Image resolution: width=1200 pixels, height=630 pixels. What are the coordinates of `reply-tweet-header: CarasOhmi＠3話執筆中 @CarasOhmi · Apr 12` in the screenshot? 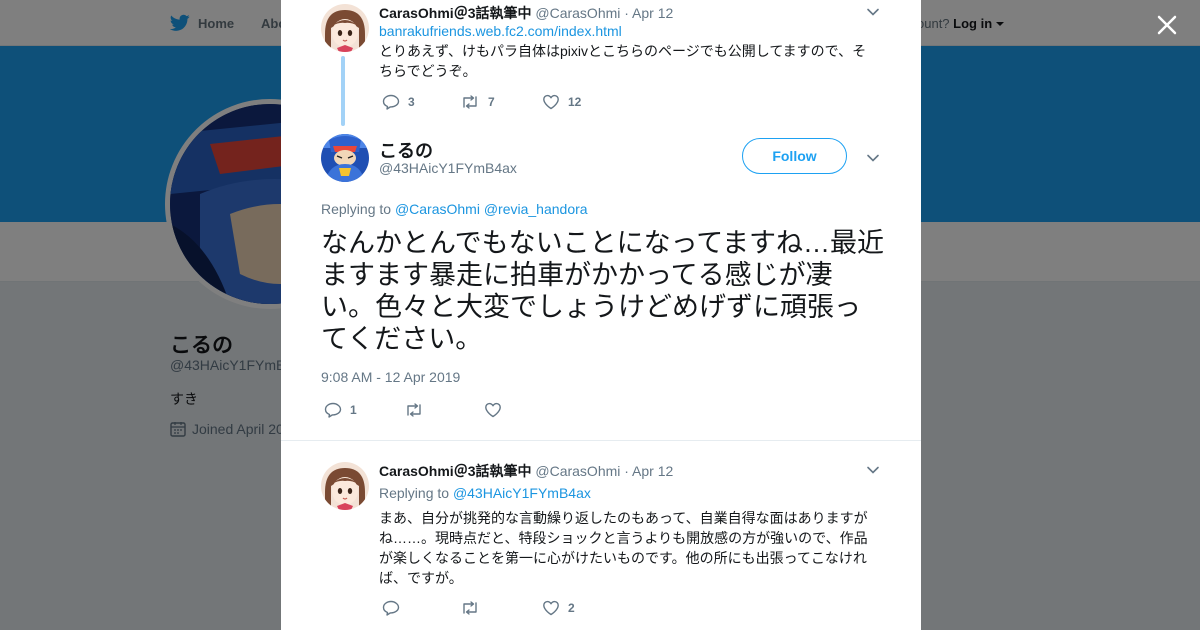 It's located at (526, 471).